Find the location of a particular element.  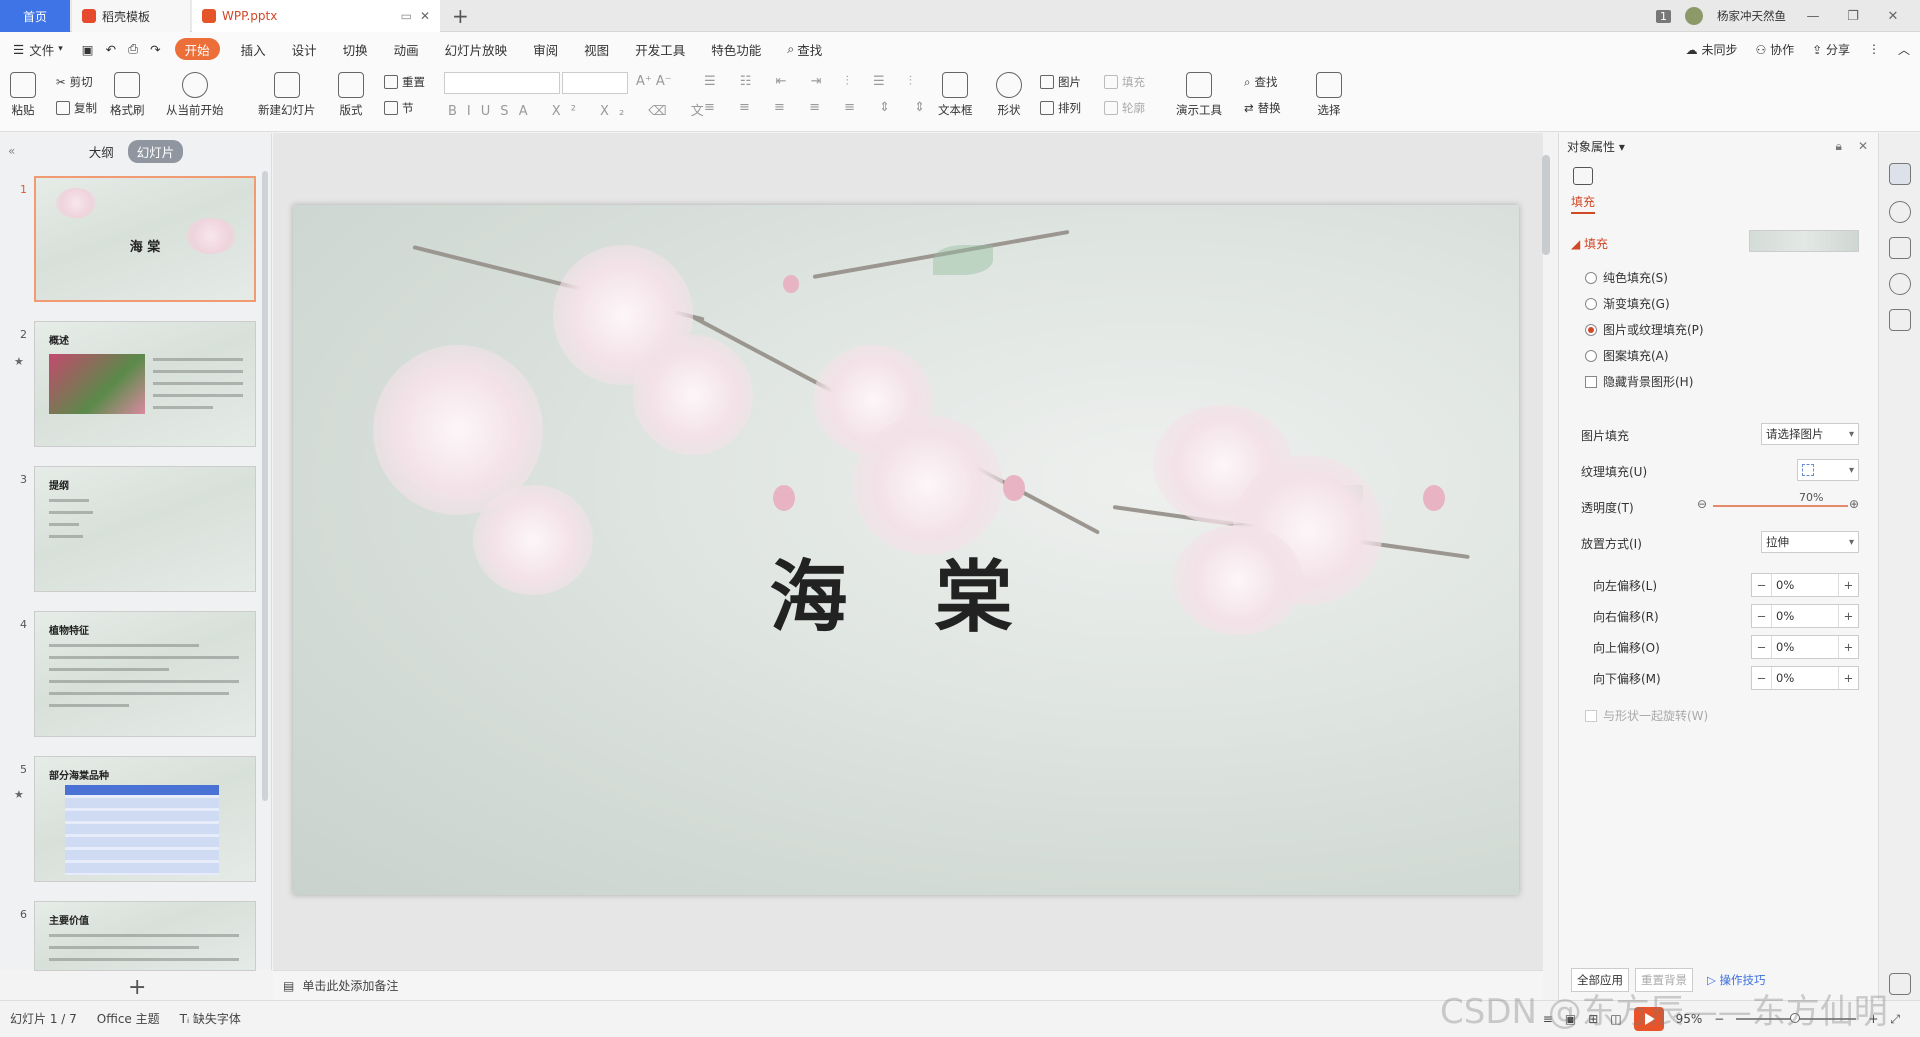

theme-name: Office 主题 is located at coordinates (128, 1018).